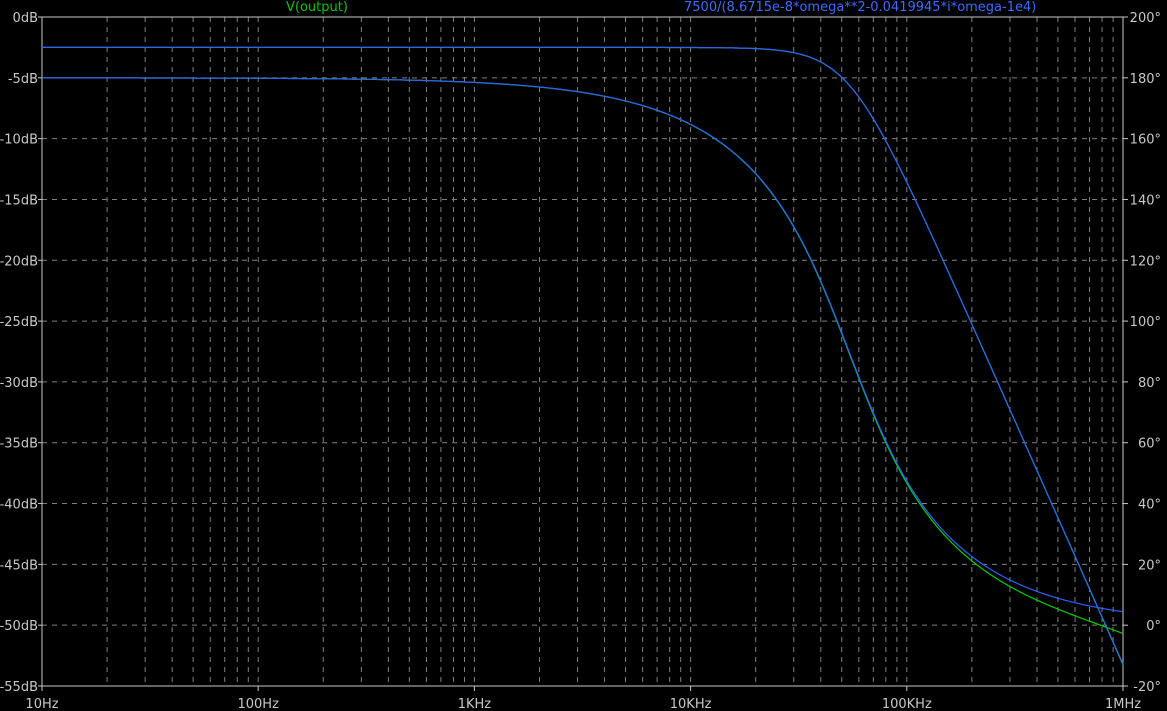 This screenshot has height=711, width=1167. What do you see at coordinates (25, 18) in the screenshot?
I see `y-left-tick-label: 0dB` at bounding box center [25, 18].